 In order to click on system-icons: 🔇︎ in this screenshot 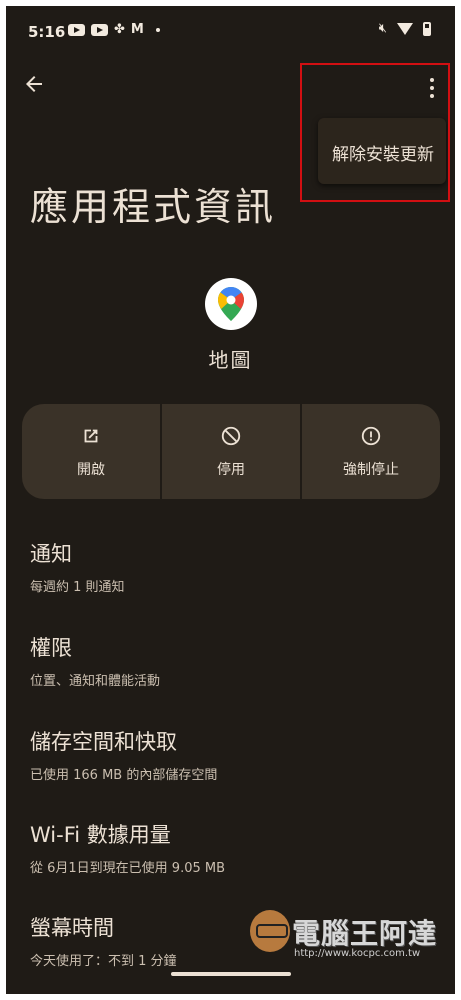, I will do `click(405, 29)`.